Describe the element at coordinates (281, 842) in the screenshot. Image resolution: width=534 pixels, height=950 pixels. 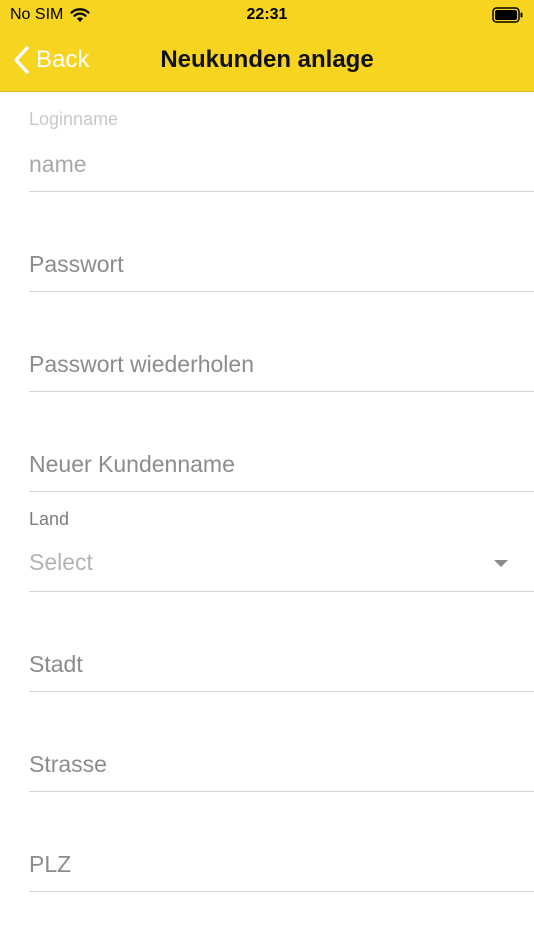
I see `zip-field` at that location.